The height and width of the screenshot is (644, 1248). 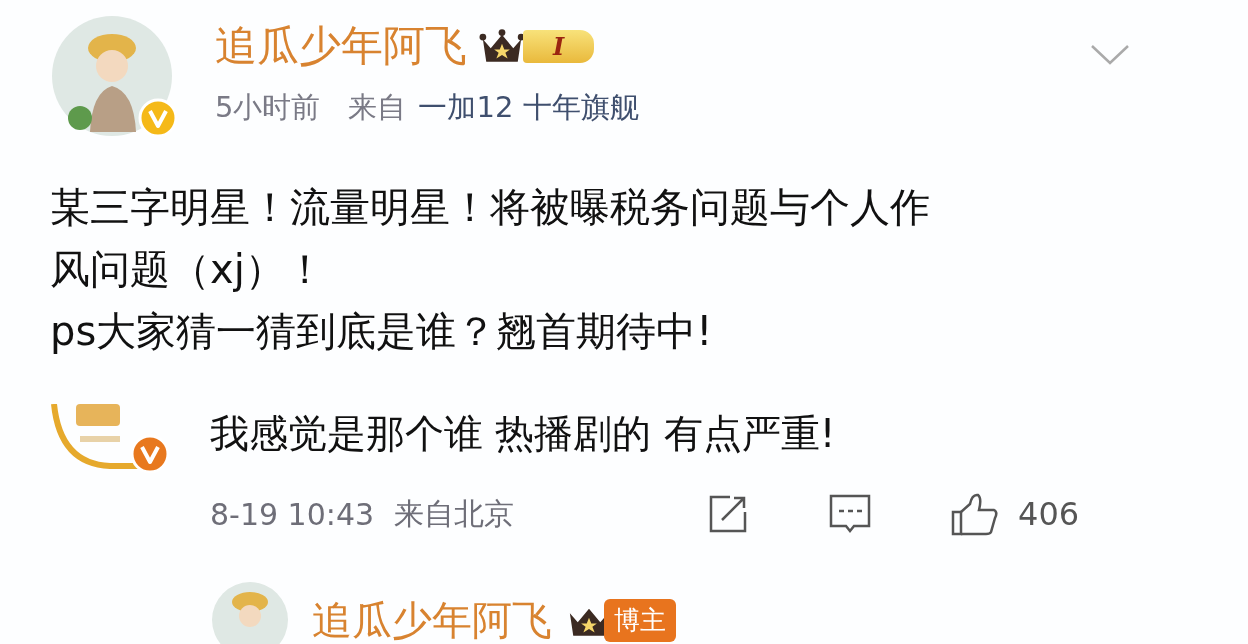 What do you see at coordinates (528, 108) in the screenshot?
I see `device-source: 一加12 十年旗舰` at bounding box center [528, 108].